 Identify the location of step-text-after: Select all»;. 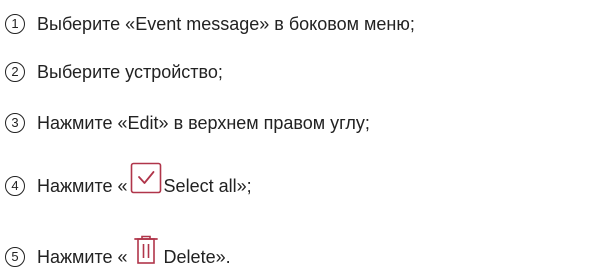
(207, 186).